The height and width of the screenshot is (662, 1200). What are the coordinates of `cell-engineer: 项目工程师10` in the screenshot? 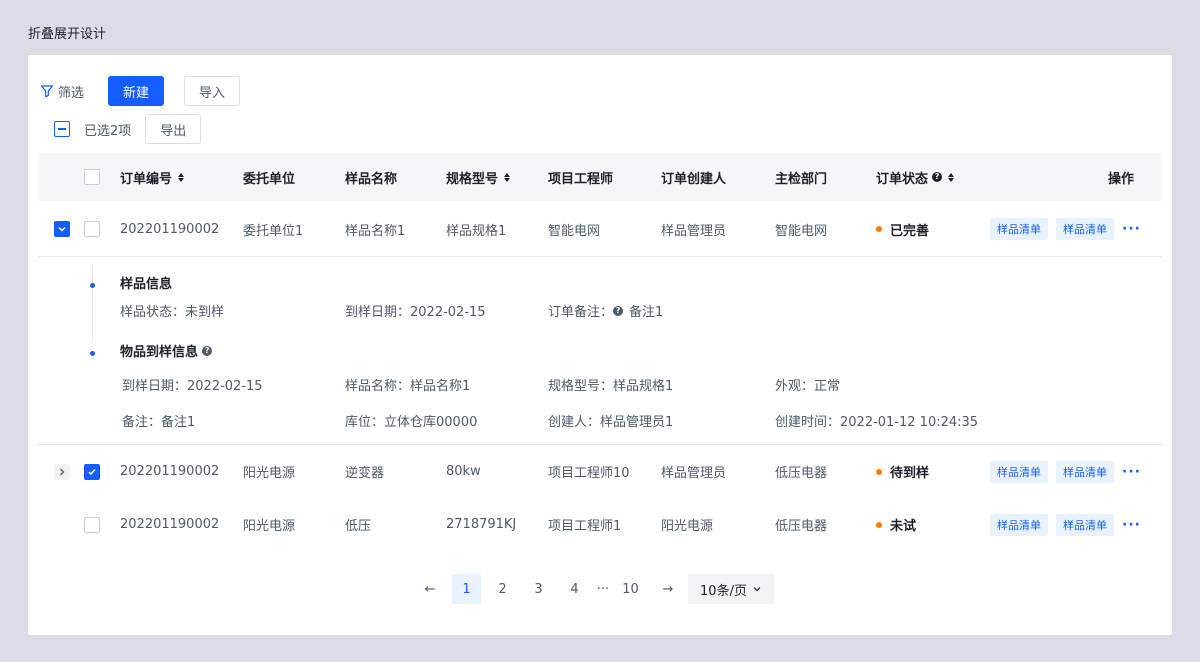 It's located at (589, 473).